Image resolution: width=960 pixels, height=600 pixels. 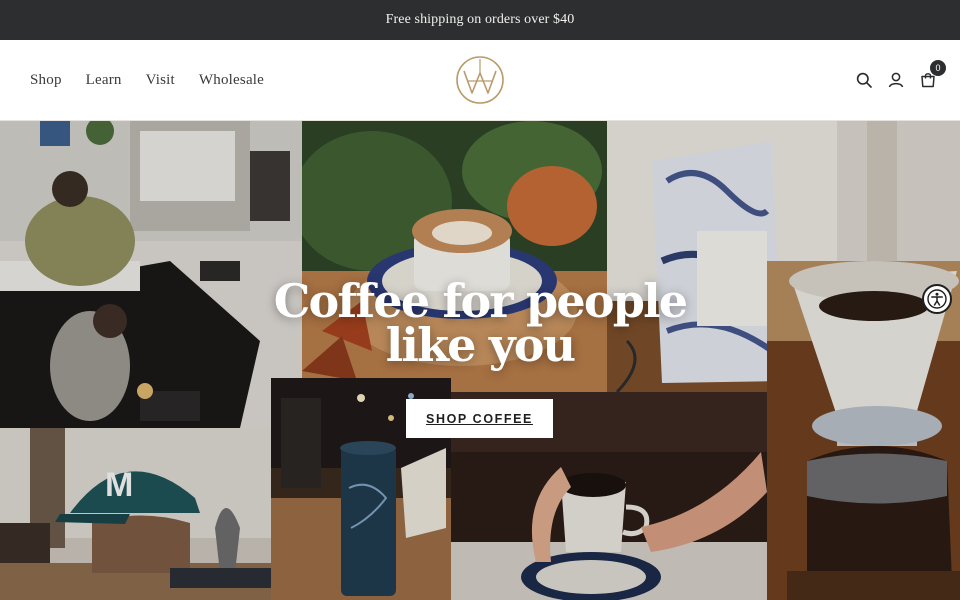 What do you see at coordinates (231, 80) in the screenshot?
I see `nav-item-wholesale: Wholesale` at bounding box center [231, 80].